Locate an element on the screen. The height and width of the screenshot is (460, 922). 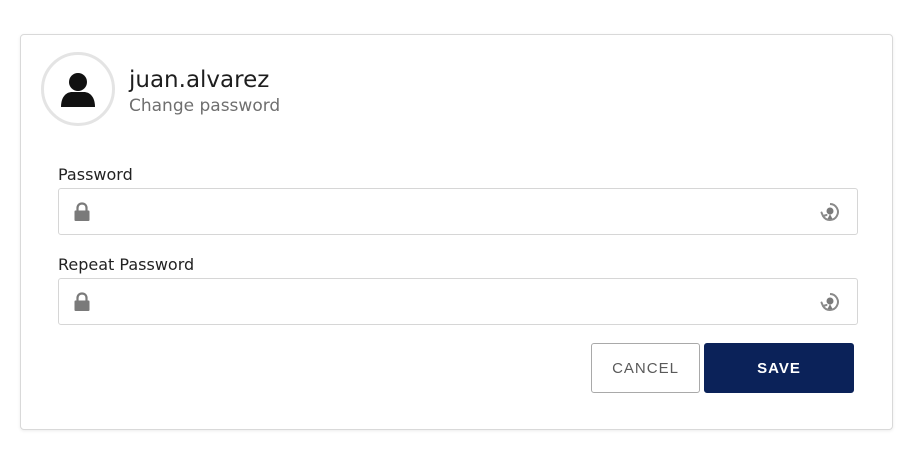
user-silhouette-icon is located at coordinates (78, 89).